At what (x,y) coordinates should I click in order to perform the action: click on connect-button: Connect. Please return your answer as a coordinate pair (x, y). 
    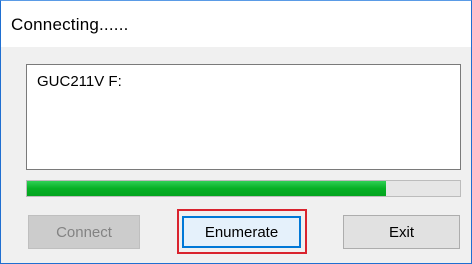
    Looking at the image, I should click on (84, 232).